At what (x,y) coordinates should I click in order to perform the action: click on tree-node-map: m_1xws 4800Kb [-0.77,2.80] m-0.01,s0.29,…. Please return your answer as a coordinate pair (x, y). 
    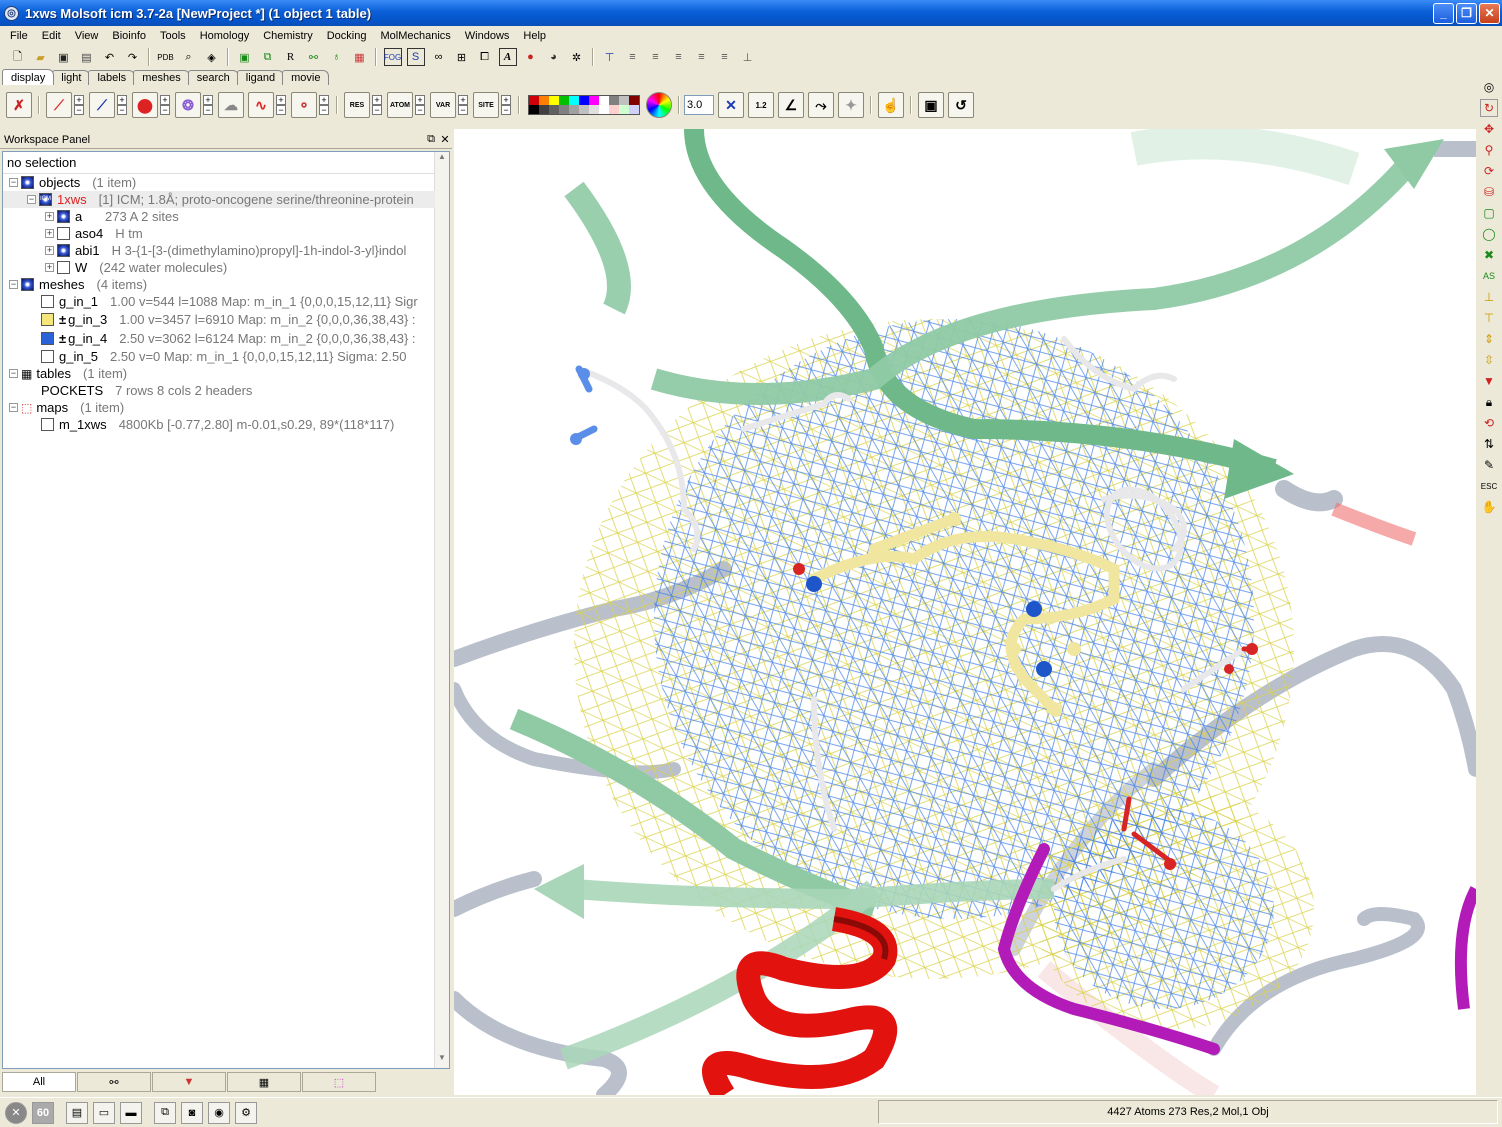
    Looking at the image, I should click on (219, 424).